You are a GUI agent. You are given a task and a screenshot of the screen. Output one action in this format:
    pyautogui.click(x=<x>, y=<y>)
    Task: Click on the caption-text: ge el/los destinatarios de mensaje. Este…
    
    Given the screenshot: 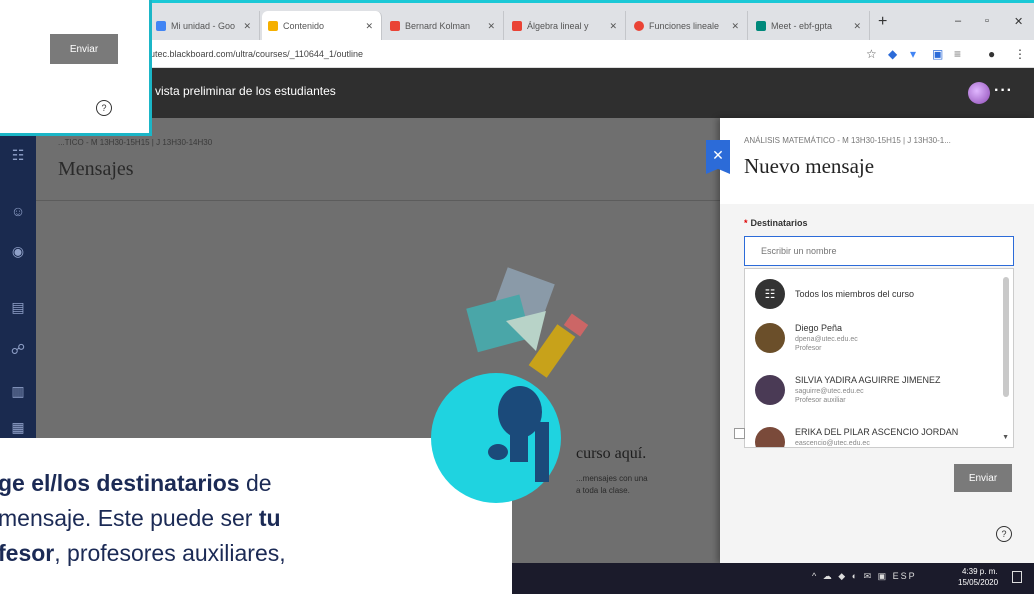 What is the action you would take?
    pyautogui.click(x=259, y=518)
    